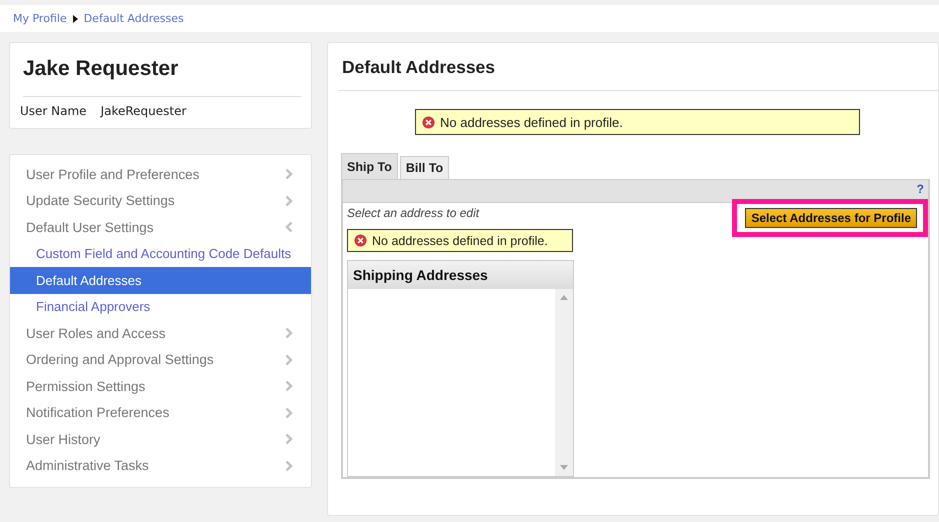 This screenshot has width=939, height=522. What do you see at coordinates (831, 218) in the screenshot?
I see `select-addresses-button: Select Addresses for Profile` at bounding box center [831, 218].